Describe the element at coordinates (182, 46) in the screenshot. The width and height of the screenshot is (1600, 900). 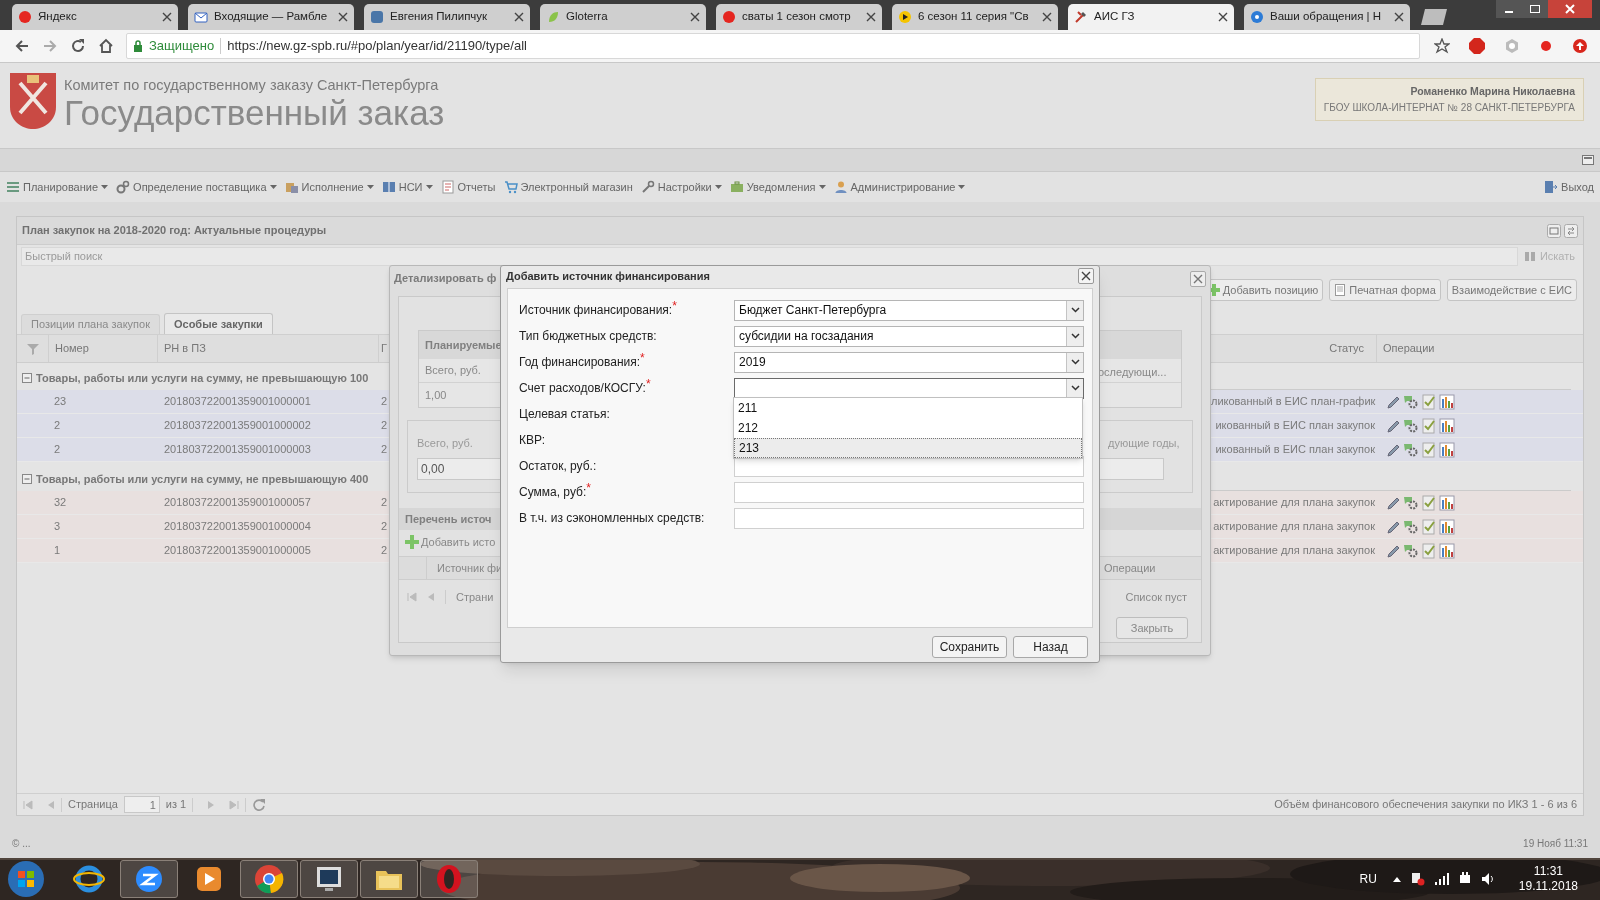
I see `security-label: Защищено` at that location.